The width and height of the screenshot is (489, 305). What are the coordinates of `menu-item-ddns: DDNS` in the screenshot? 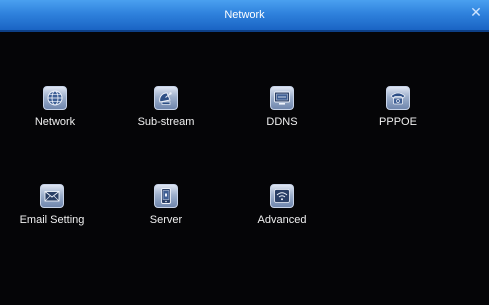 It's located at (282, 107).